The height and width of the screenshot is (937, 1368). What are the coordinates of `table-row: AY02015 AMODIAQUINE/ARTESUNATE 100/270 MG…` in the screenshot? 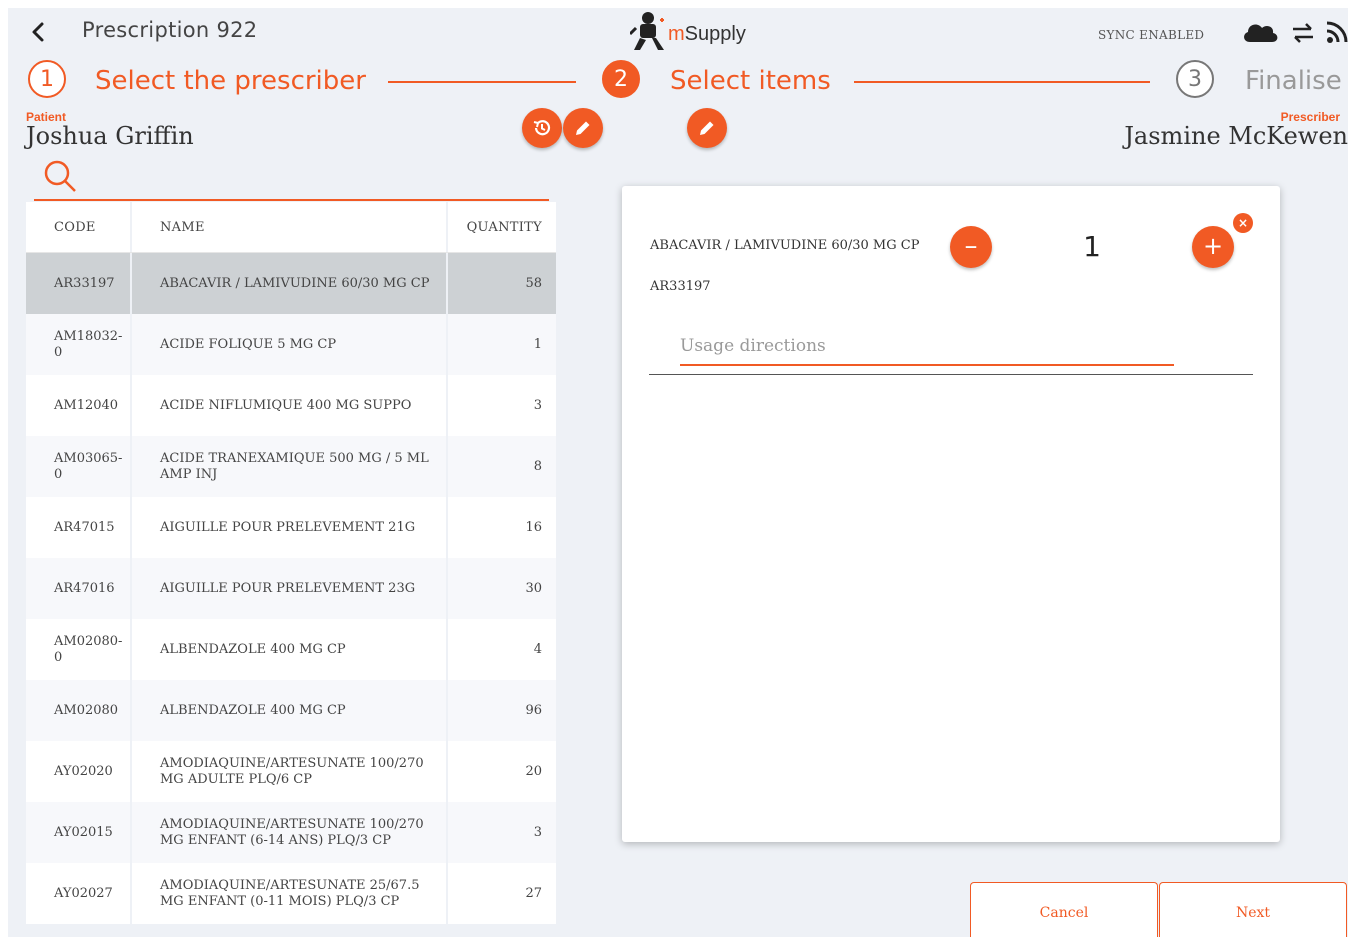 It's located at (291, 832).